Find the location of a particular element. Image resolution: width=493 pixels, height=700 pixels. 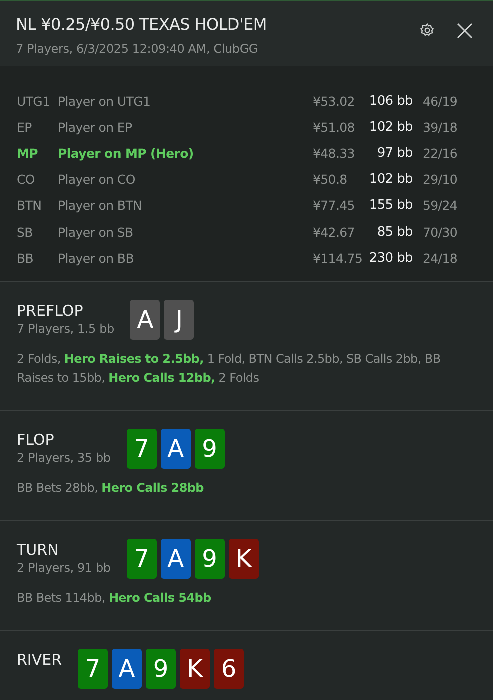

player-stats: 39/18 is located at coordinates (440, 127).